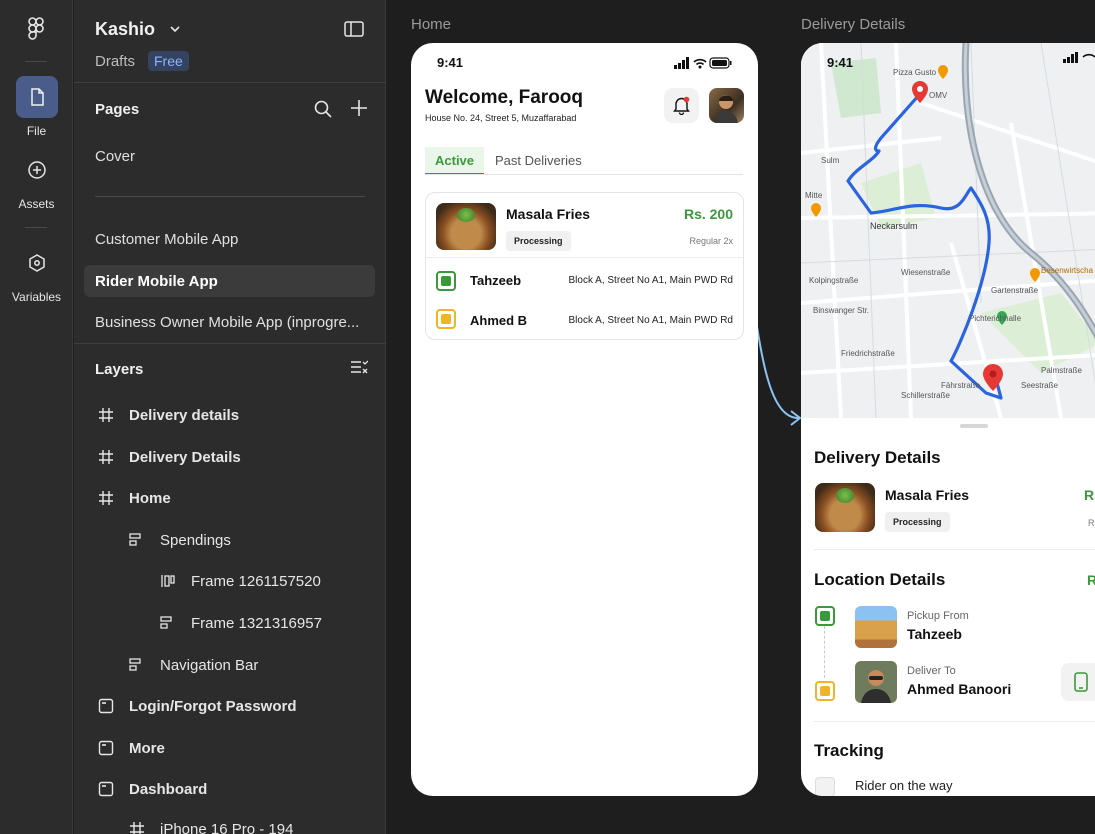 Image resolution: width=1095 pixels, height=834 pixels. Describe the element at coordinates (877, 457) in the screenshot. I see `delivery-details-heading: Delivery Details` at that location.